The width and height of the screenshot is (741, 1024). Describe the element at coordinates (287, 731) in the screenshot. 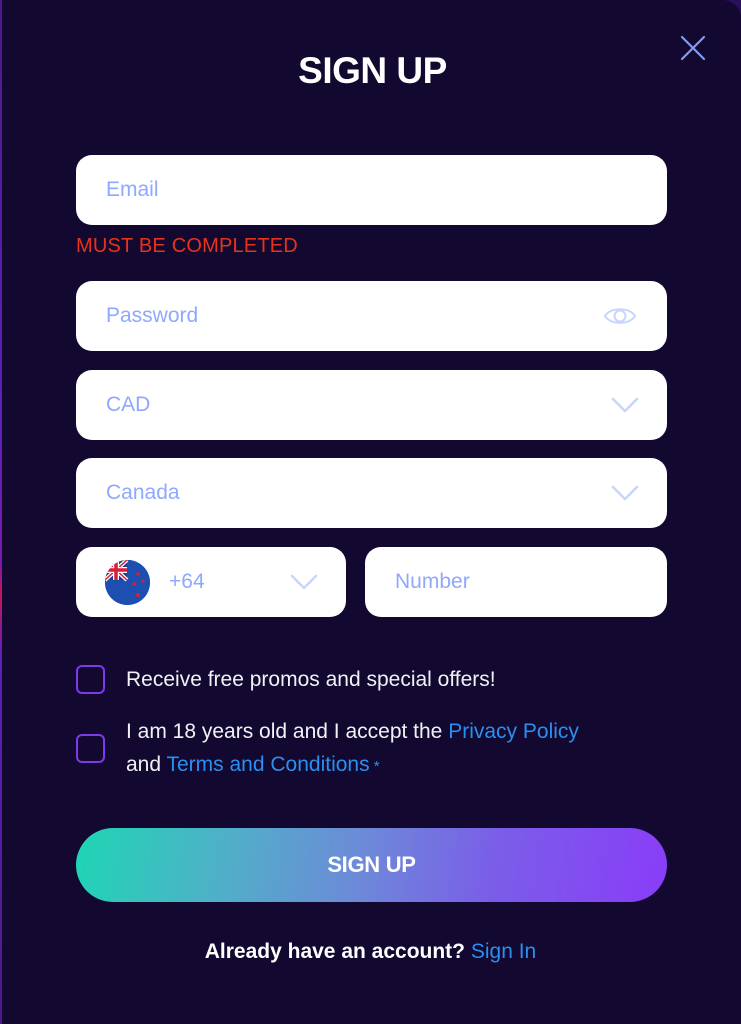

I see `terms-text-prefix: I am 18 years old and I accept the` at that location.